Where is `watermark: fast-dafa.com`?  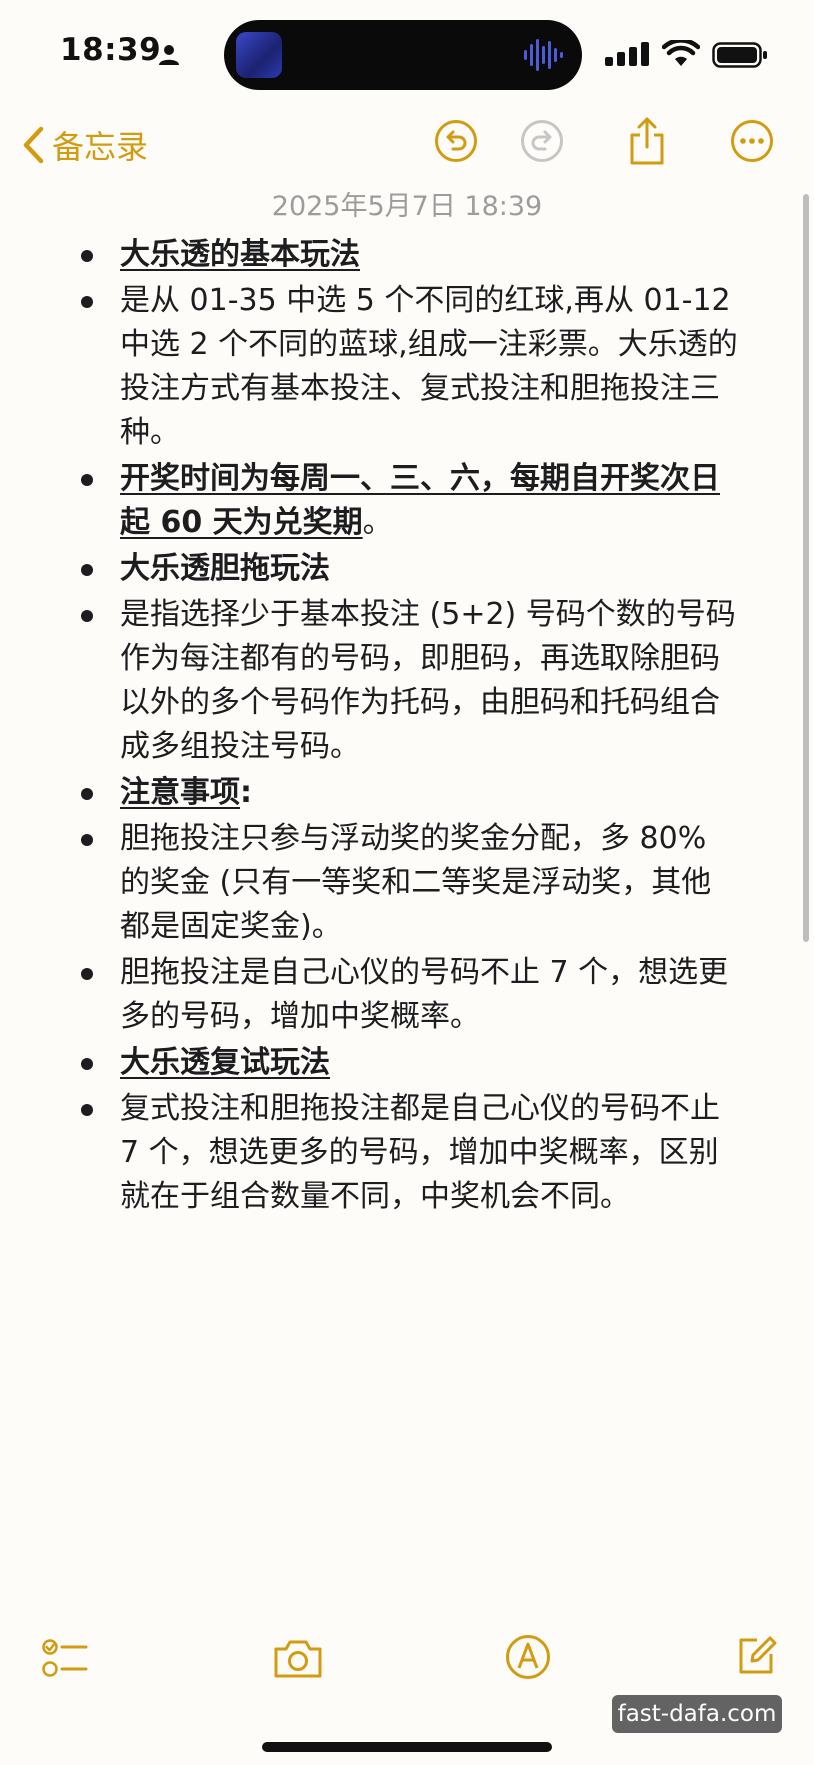 watermark: fast-dafa.com is located at coordinates (697, 1714).